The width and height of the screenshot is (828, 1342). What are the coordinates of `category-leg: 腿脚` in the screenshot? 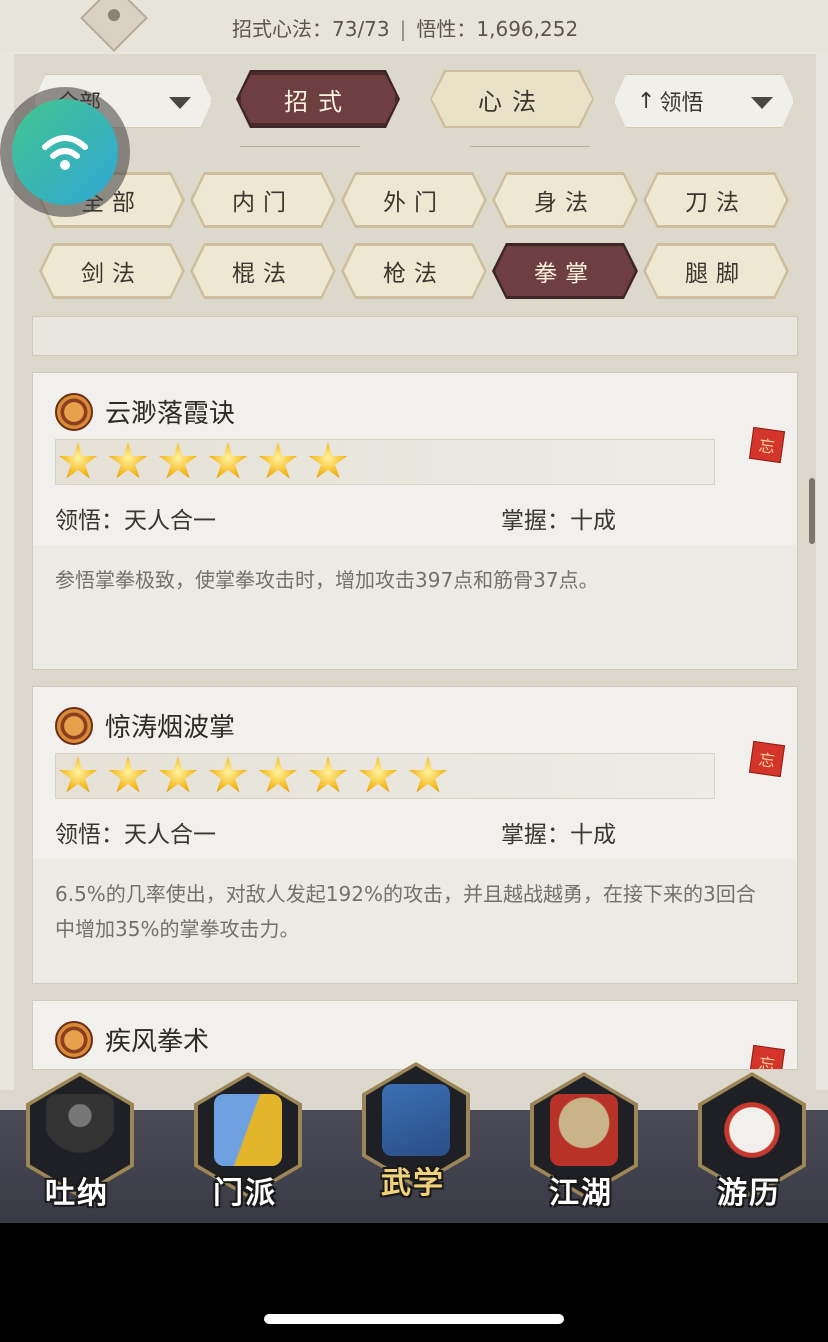 It's located at (716, 271).